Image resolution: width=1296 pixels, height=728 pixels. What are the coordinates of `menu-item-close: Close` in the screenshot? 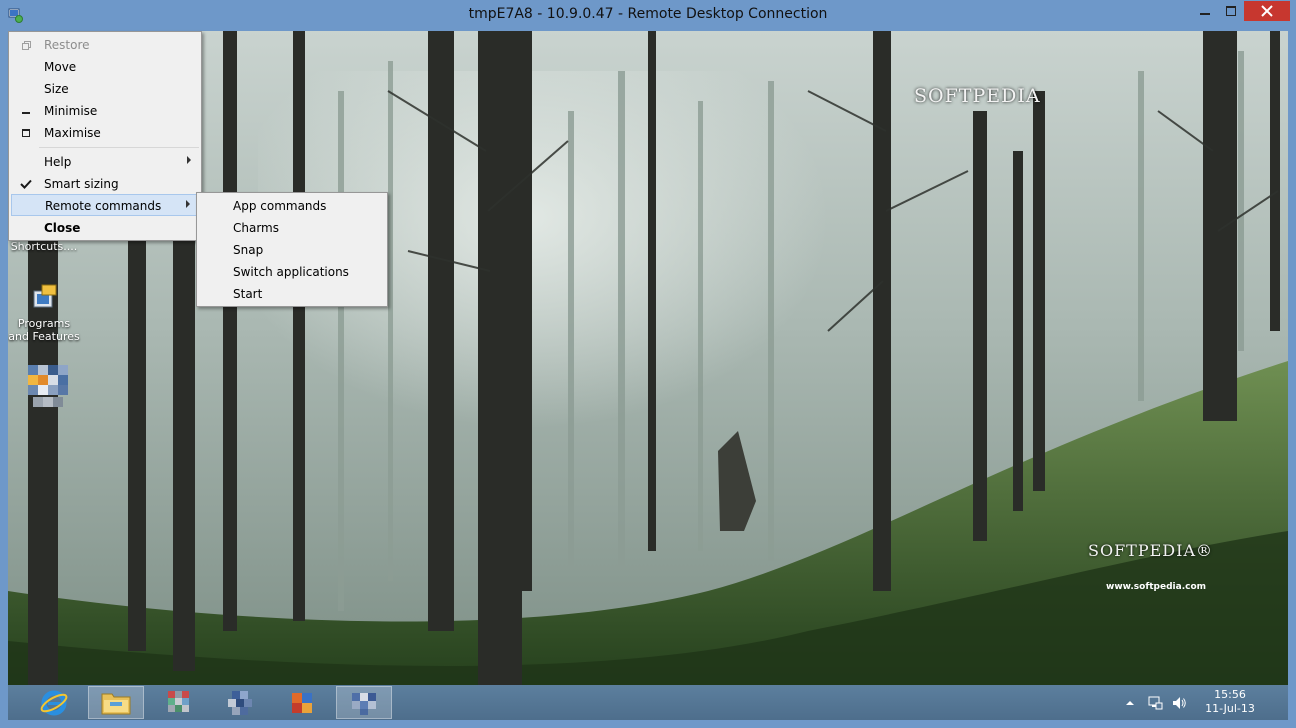 It's located at (105, 228).